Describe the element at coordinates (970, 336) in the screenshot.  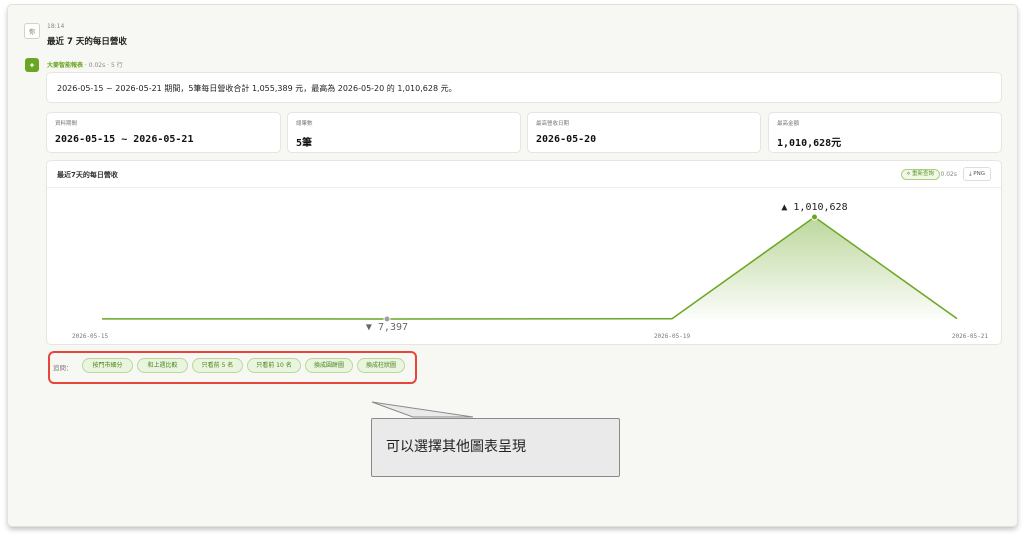
I see `x-tick-label: 2026-05-21` at that location.